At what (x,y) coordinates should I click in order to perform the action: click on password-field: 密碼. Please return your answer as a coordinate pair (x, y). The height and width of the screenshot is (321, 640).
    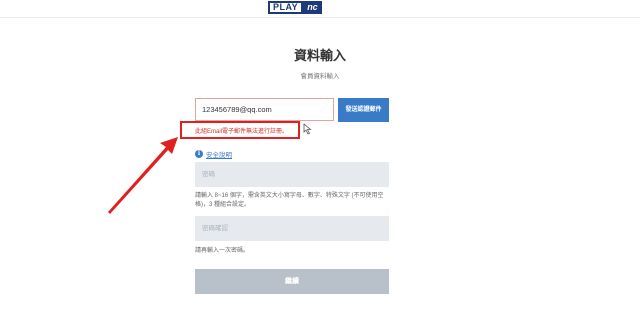
    Looking at the image, I should click on (292, 174).